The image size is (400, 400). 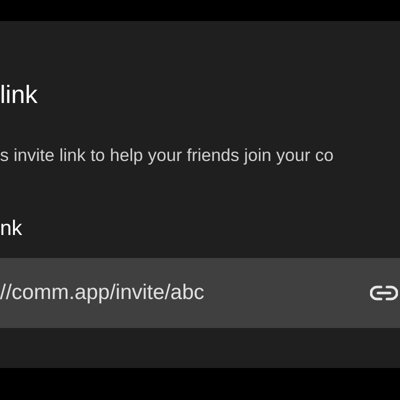 What do you see at coordinates (384, 293) in the screenshot?
I see `link-icon` at bounding box center [384, 293].